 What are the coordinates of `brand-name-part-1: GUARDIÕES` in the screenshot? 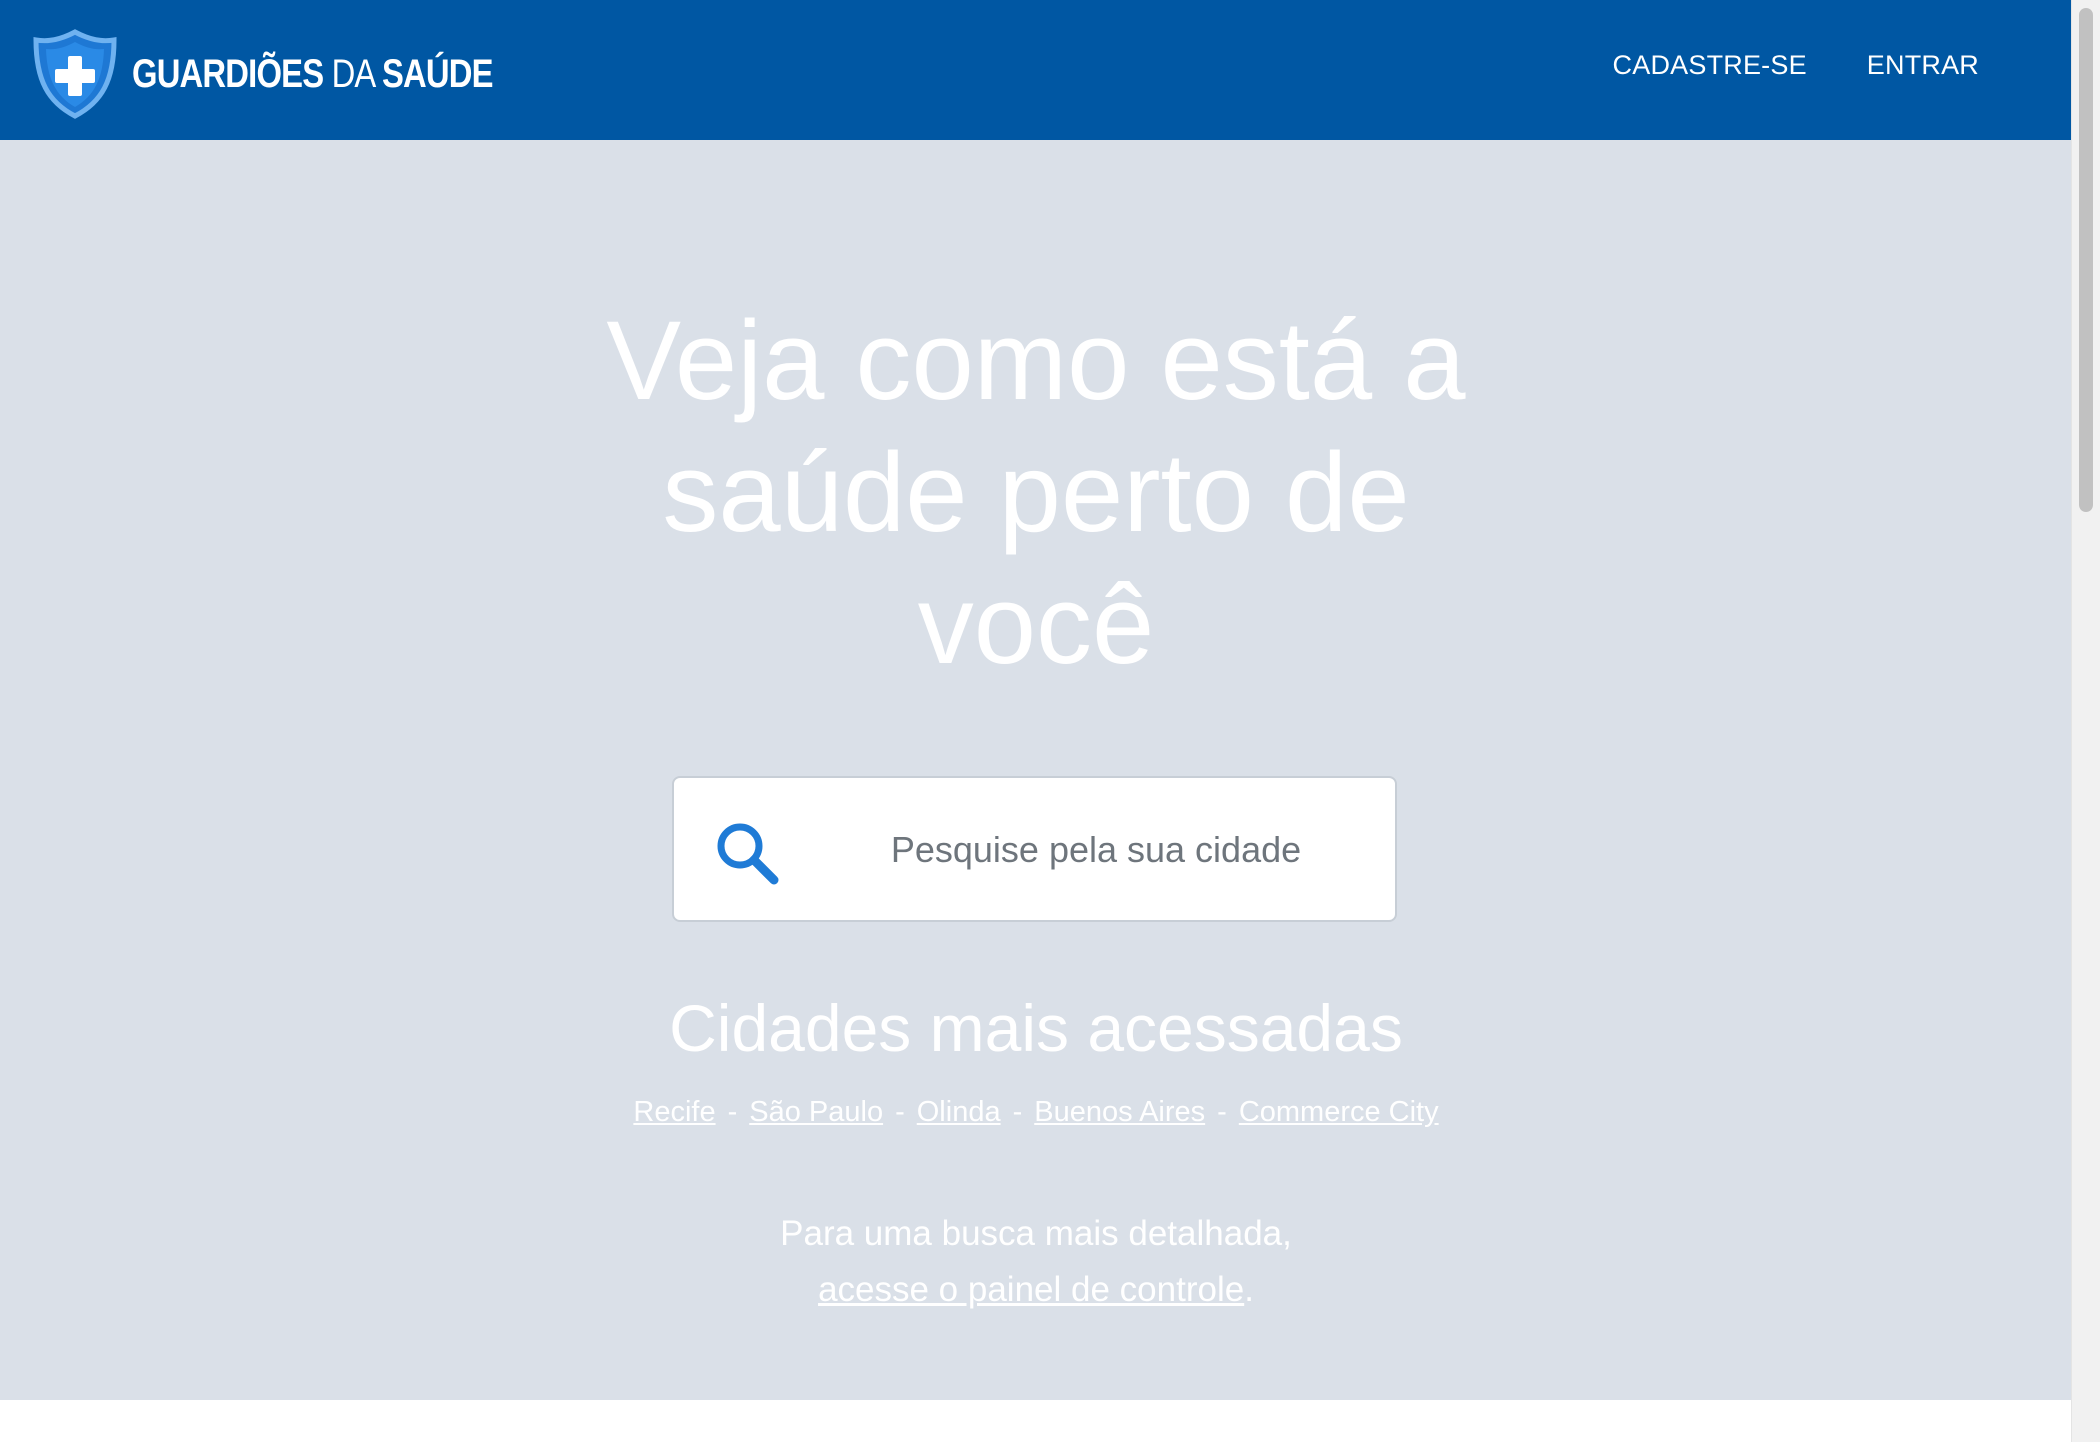 It's located at (228, 73).